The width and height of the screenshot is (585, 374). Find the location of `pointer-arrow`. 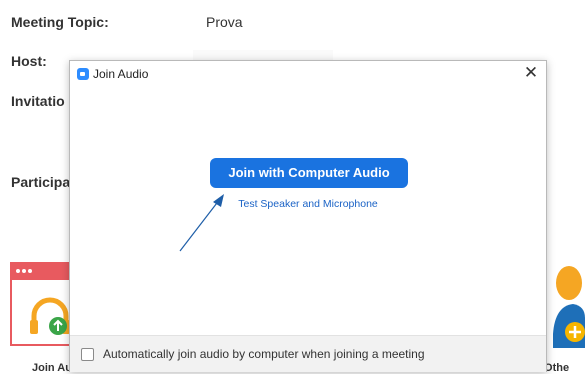

pointer-arrow is located at coordinates (201, 223).